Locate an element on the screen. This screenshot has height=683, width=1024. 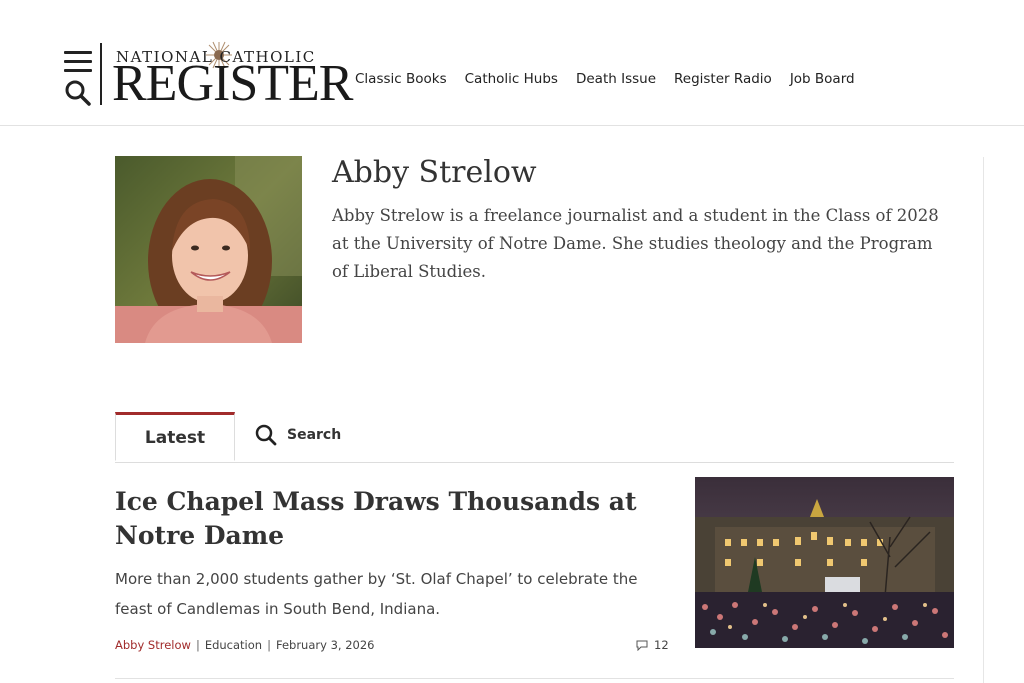
nav-catholic-hubs: Catholic Hubs is located at coordinates (511, 79).